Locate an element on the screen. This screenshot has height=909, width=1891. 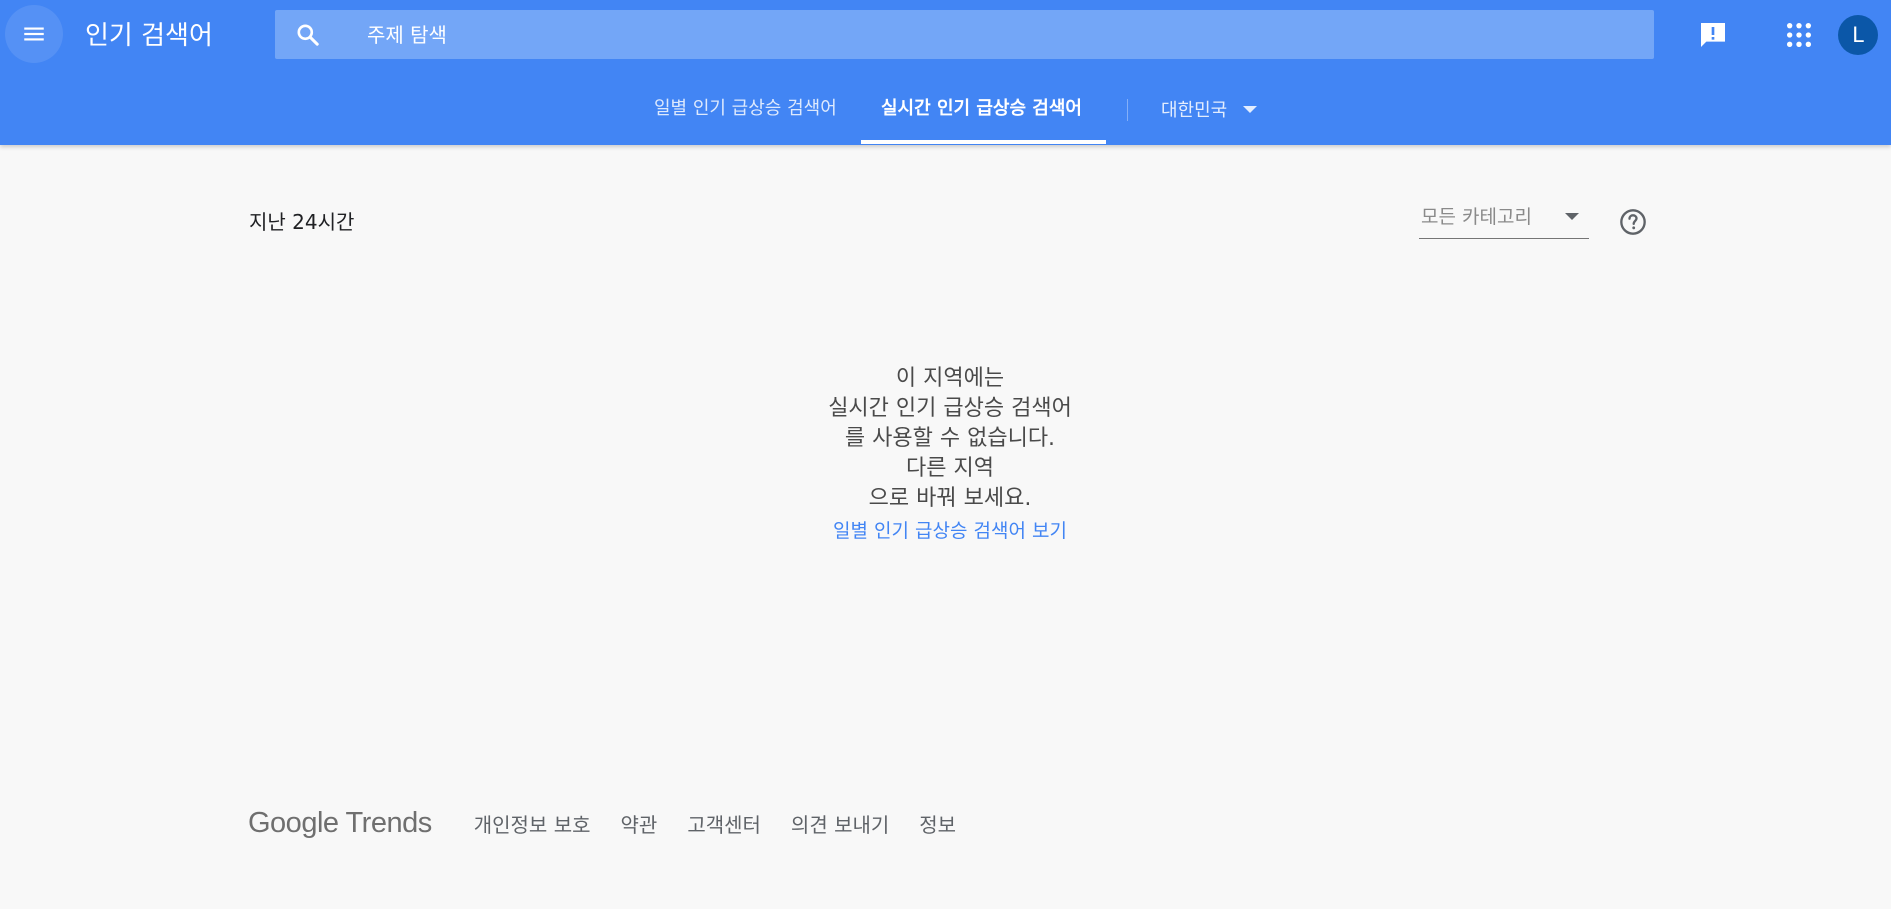
time-range-label: 지난 24시간 is located at coordinates (302, 222).